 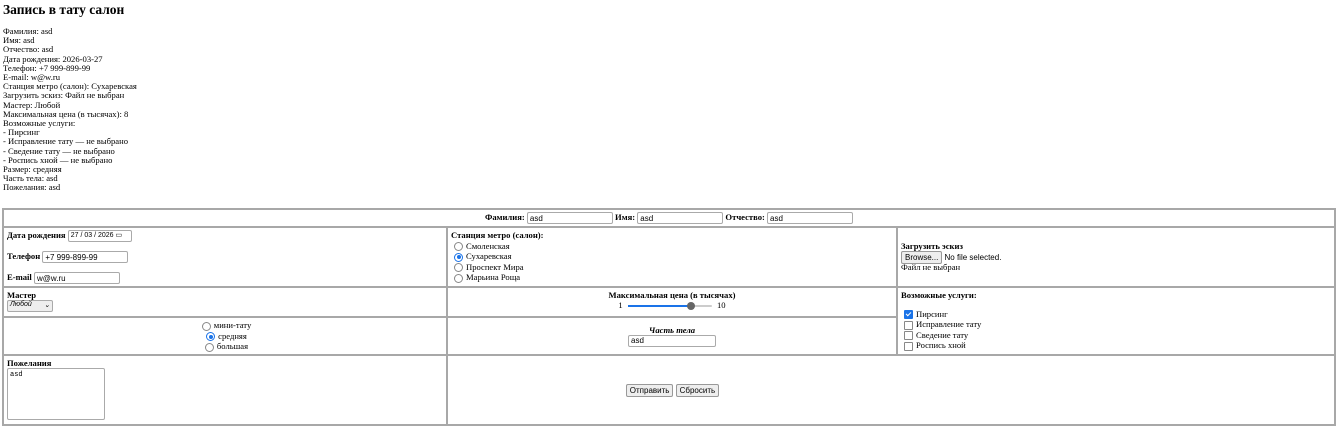 What do you see at coordinates (672, 329) in the screenshot?
I see `body-part-label: Часть тела` at bounding box center [672, 329].